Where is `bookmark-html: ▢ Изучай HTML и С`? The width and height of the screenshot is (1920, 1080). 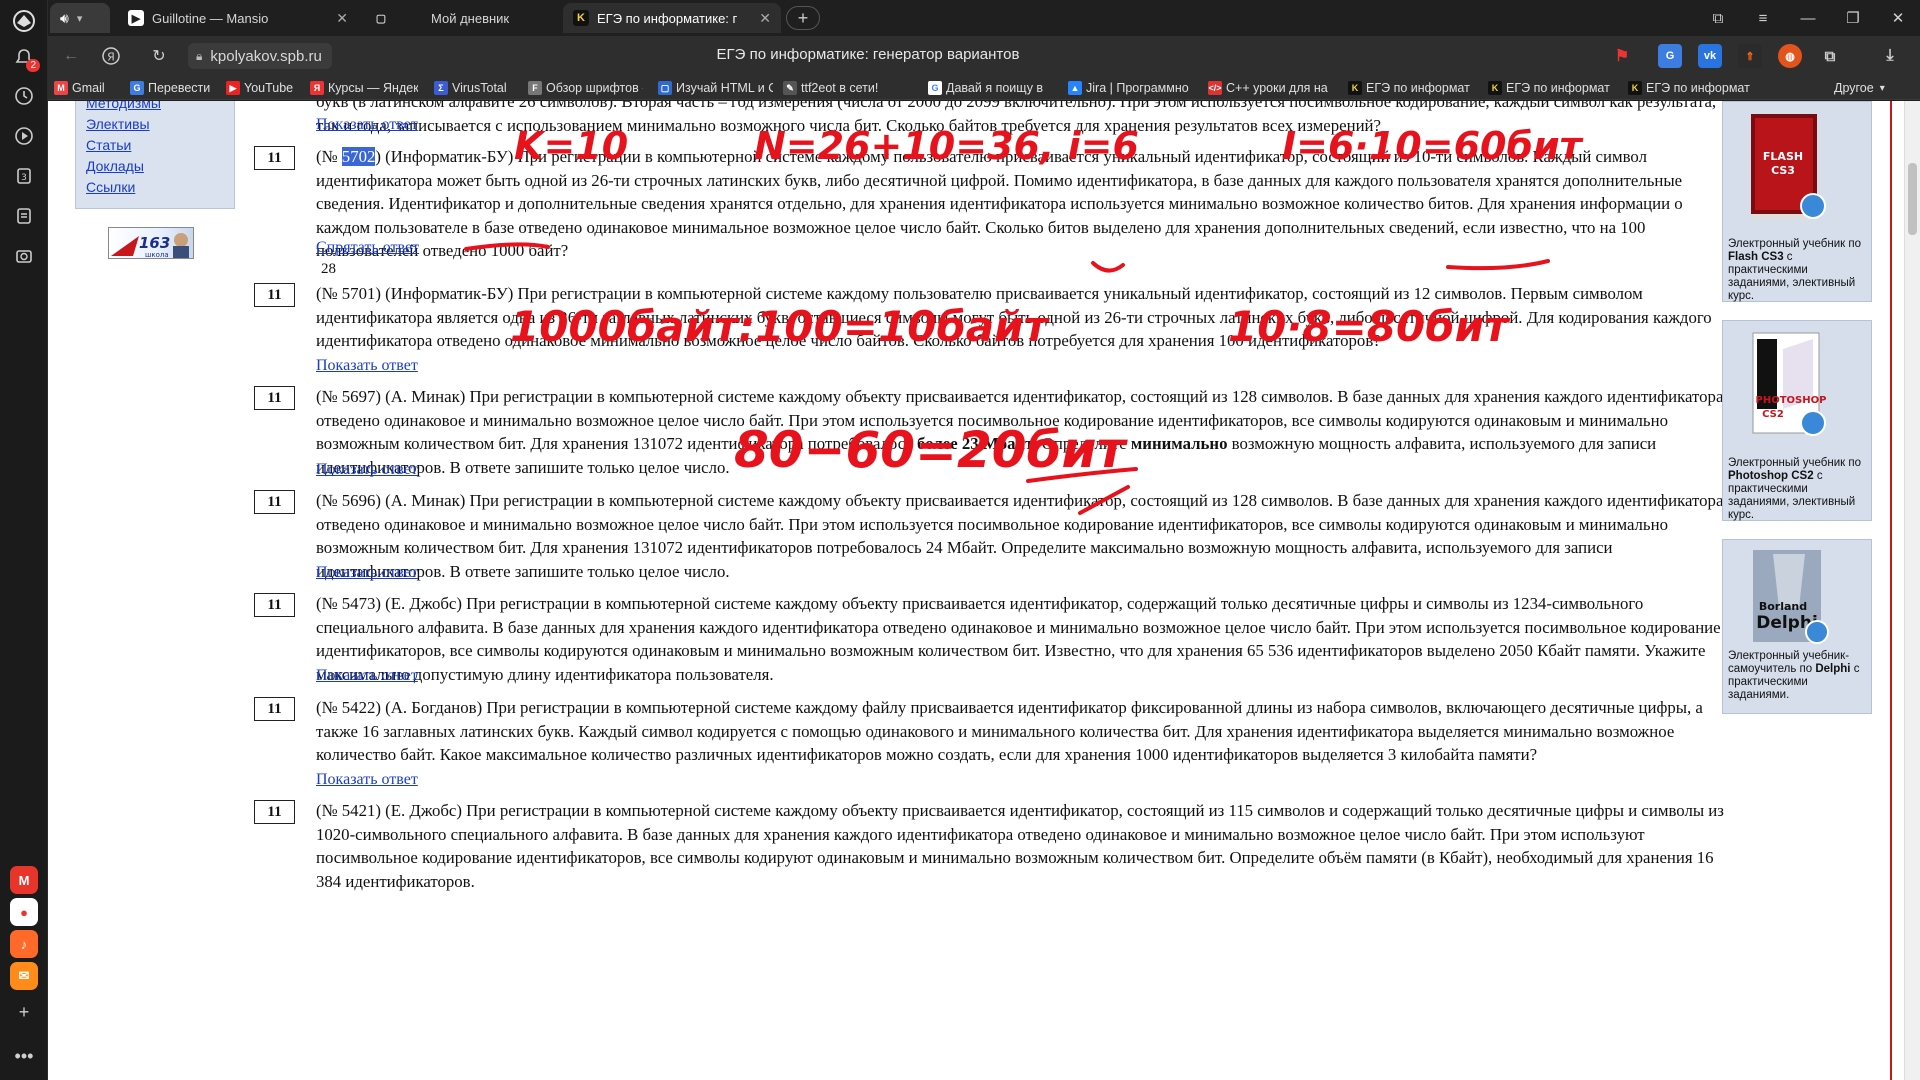
bookmark-html: ▢ Изучай HTML и С is located at coordinates (715, 88).